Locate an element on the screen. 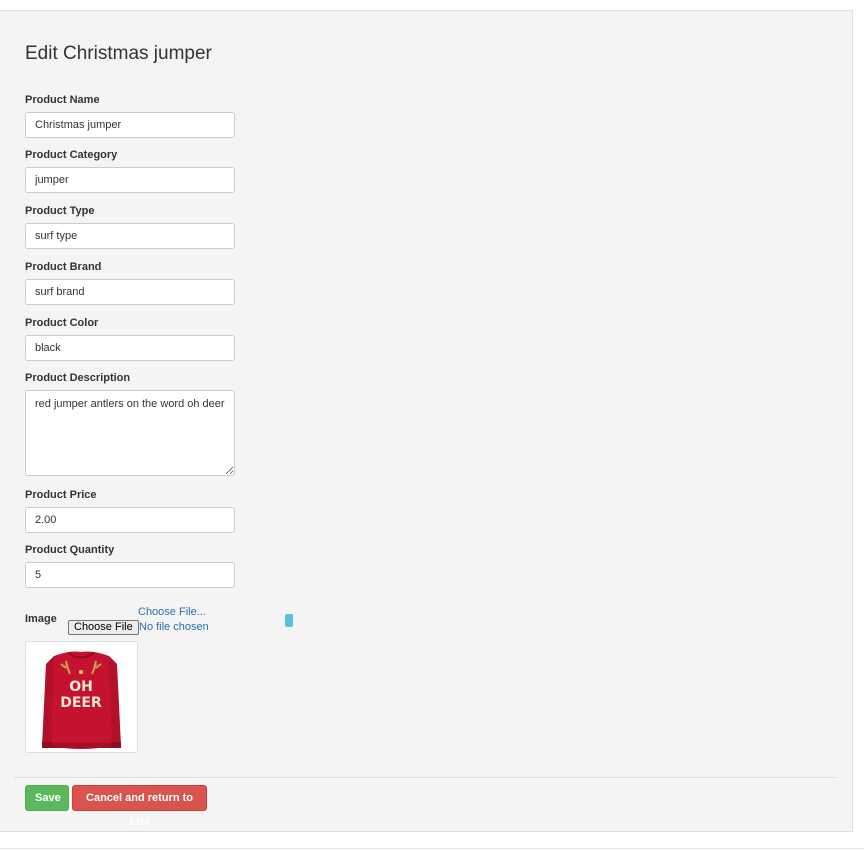 This screenshot has height=851, width=864. product-price-input is located at coordinates (130, 520).